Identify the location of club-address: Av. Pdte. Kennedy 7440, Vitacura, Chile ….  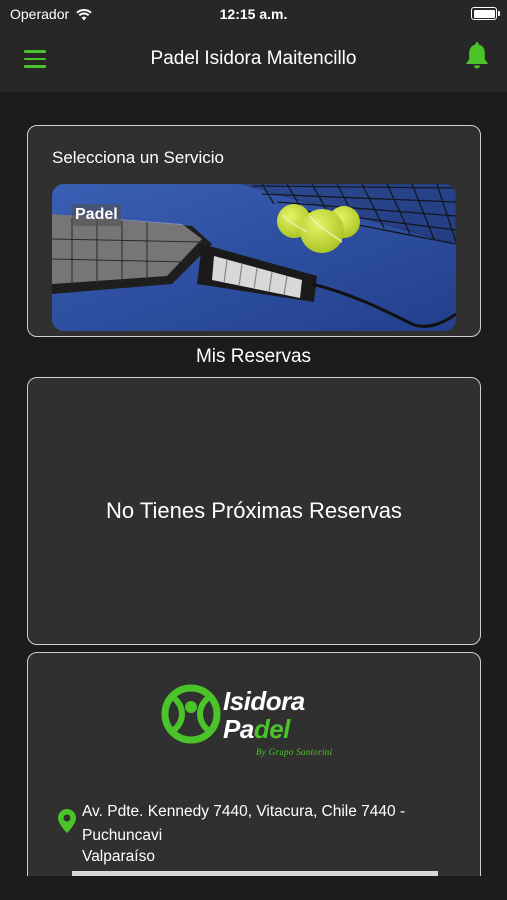
(244, 823).